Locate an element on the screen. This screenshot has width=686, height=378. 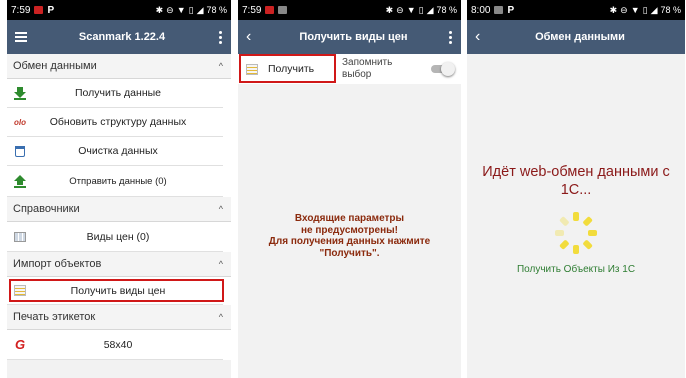
menu-item-label: Получить данные is located at coordinates (117, 93).